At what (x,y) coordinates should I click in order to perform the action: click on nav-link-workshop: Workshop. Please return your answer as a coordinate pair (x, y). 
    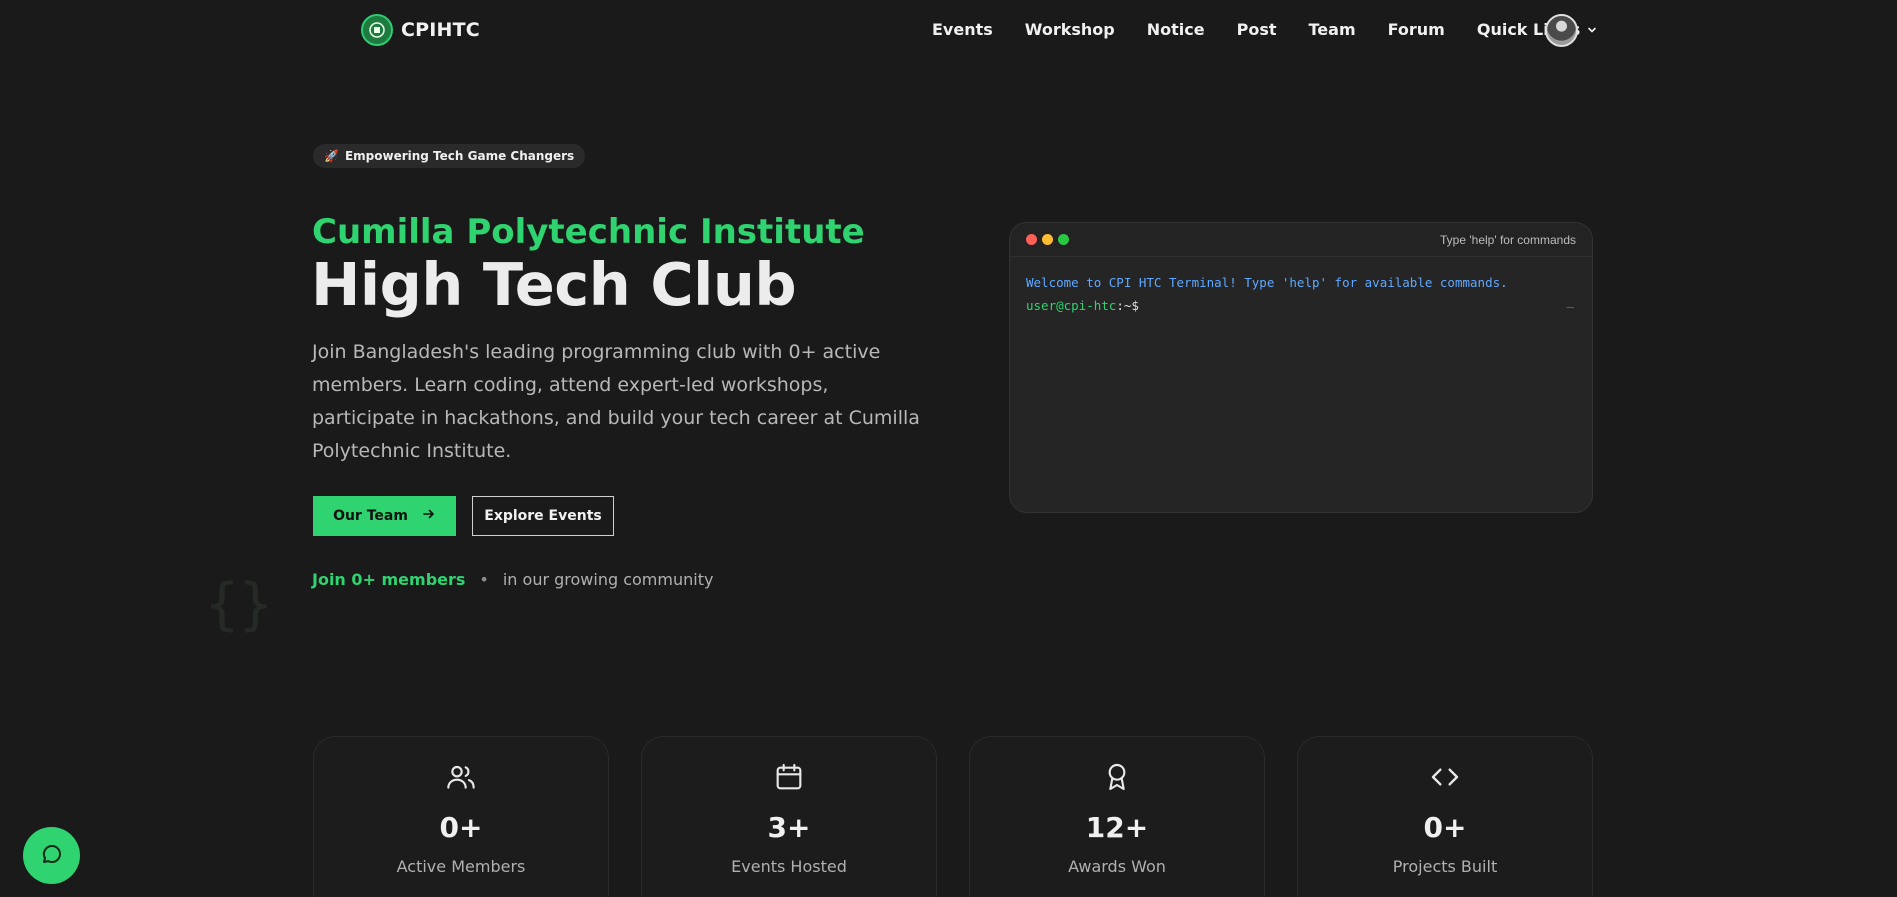
    Looking at the image, I should click on (1070, 29).